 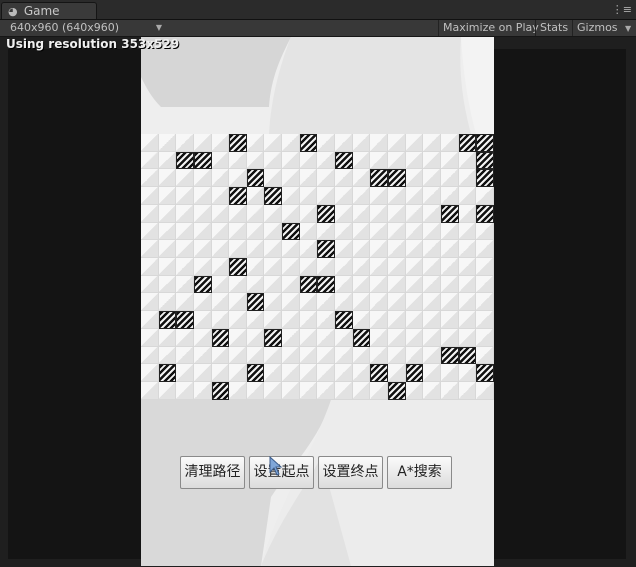 What do you see at coordinates (622, 9) in the screenshot?
I see `tab-menu-icon: ⋮≡` at bounding box center [622, 9].